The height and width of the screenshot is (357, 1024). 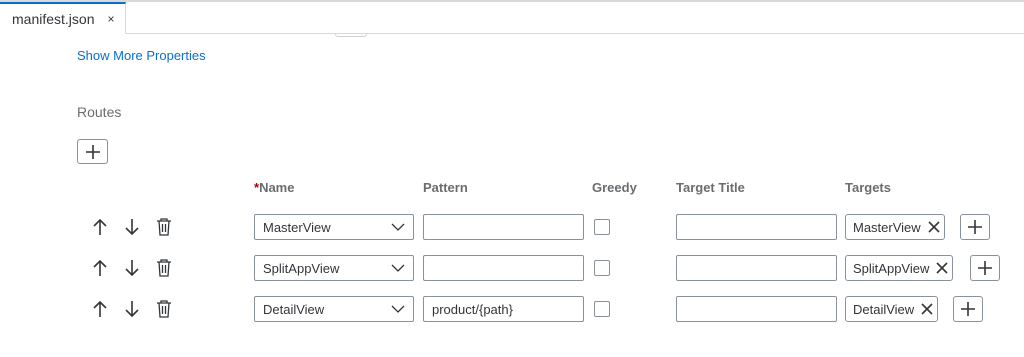 What do you see at coordinates (301, 268) in the screenshot?
I see `route-name-value: SplitAppView` at bounding box center [301, 268].